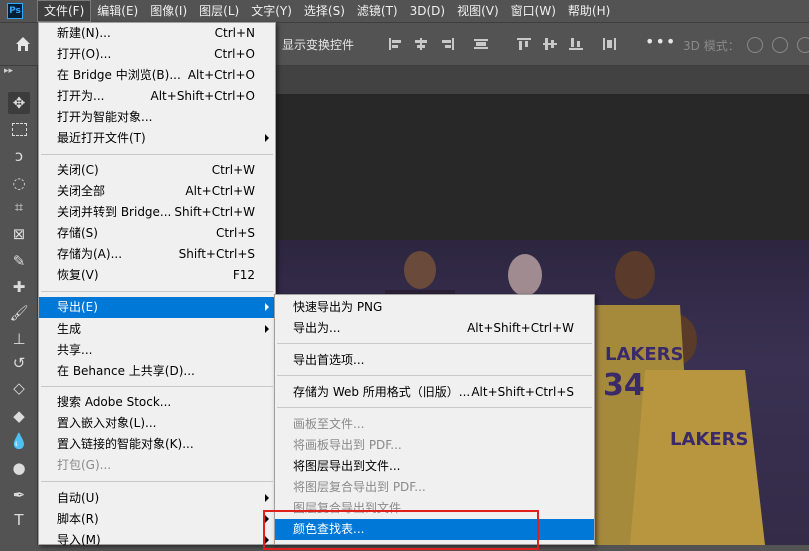  What do you see at coordinates (157, 191) in the screenshot?
I see `file-menu-close-all: 关闭全部 Alt+Ctrl+W` at bounding box center [157, 191].